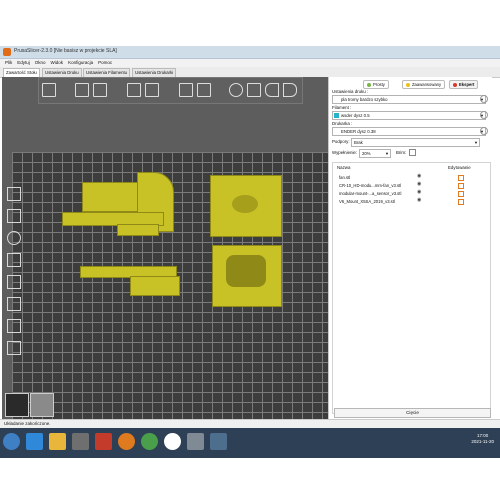 The width and height of the screenshot is (500, 500). I want to click on filament-gear-icon, so click(484, 115).